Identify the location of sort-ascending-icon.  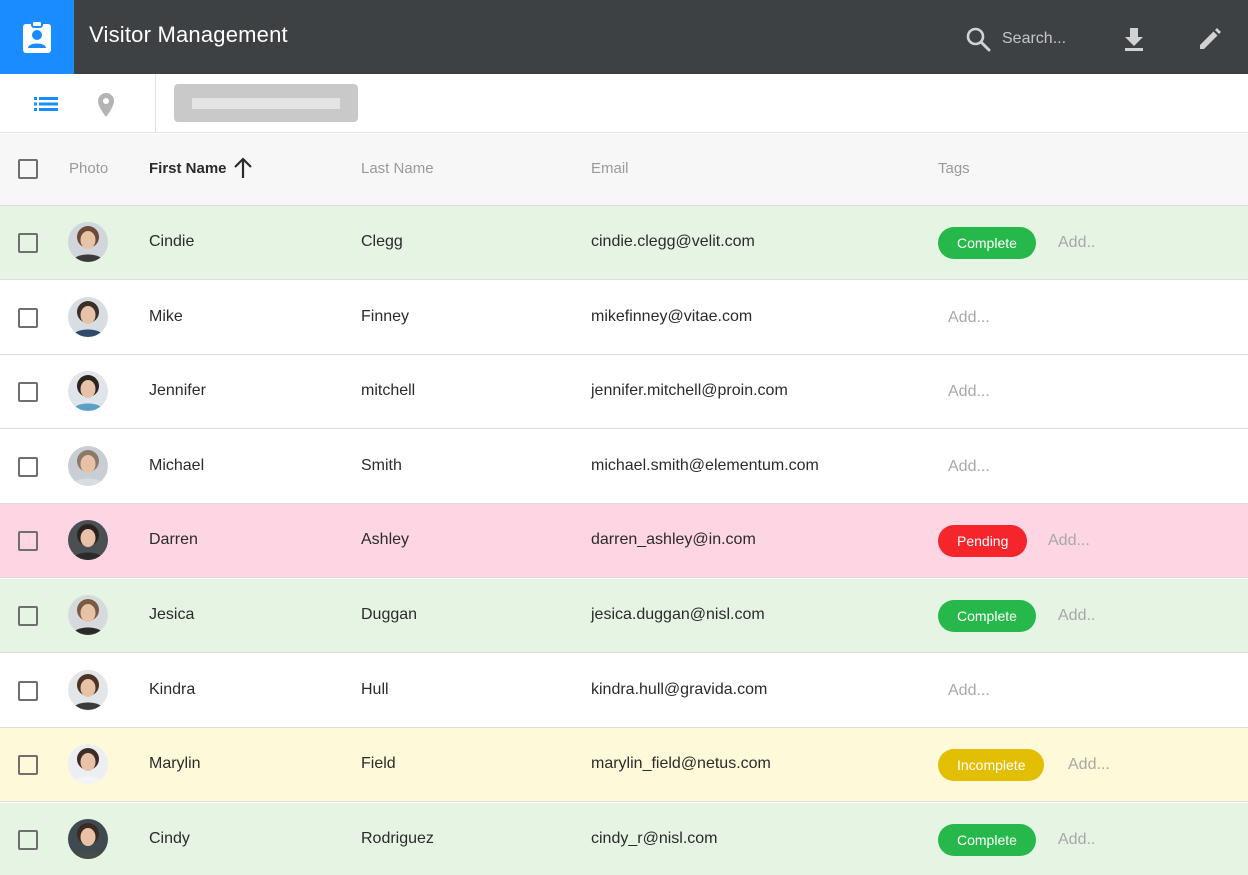
(243, 168).